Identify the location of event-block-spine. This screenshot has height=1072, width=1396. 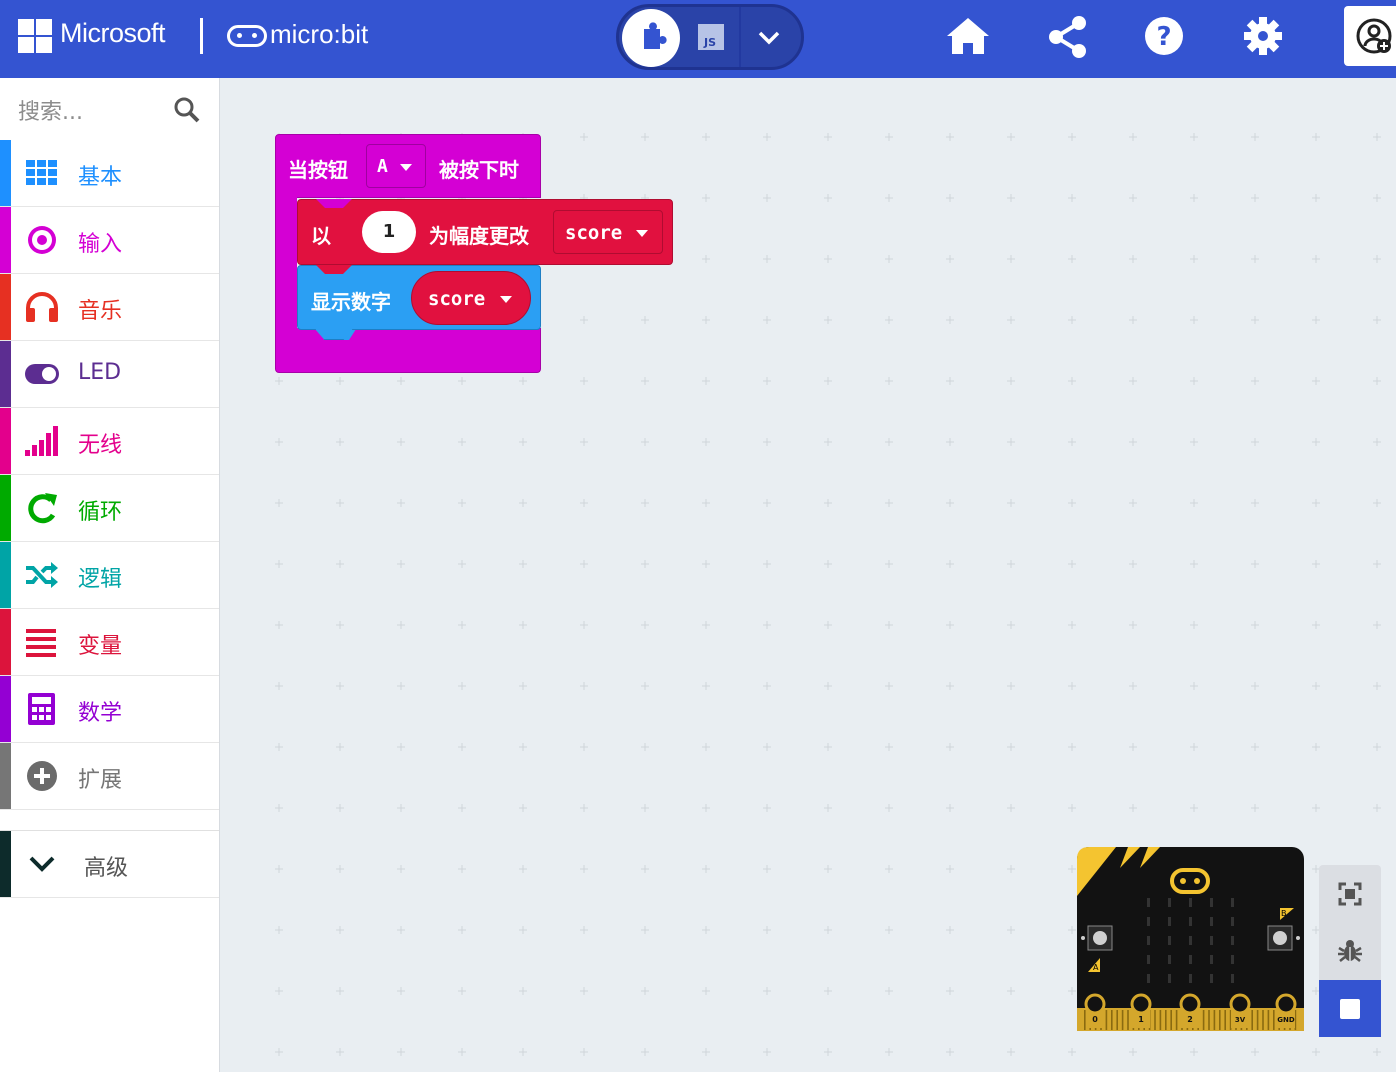
(286, 264).